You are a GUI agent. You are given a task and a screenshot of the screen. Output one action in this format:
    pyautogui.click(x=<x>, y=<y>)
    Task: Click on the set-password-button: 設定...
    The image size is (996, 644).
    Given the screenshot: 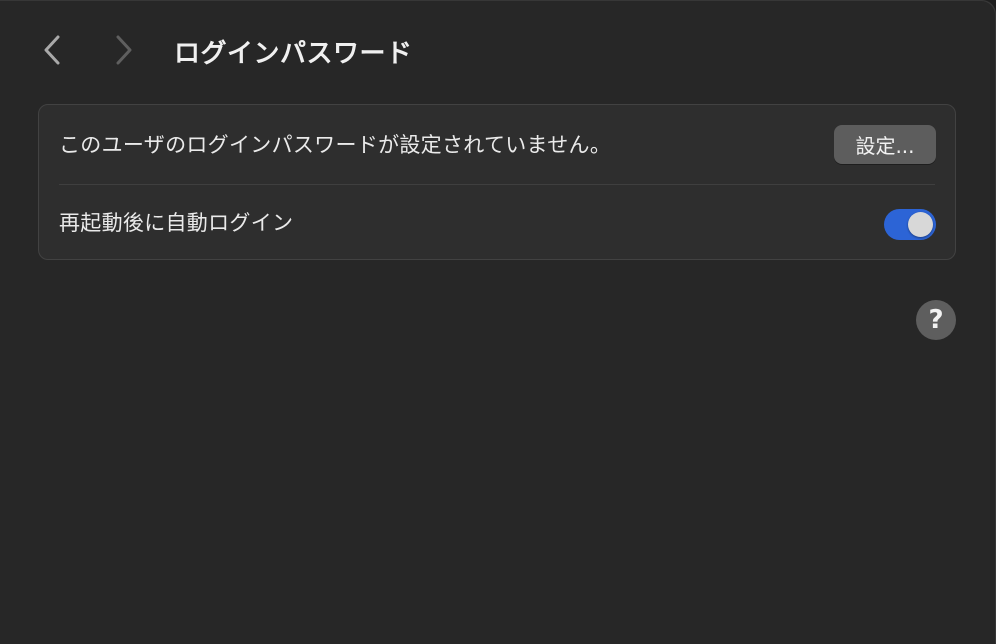 What is the action you would take?
    pyautogui.click(x=885, y=144)
    